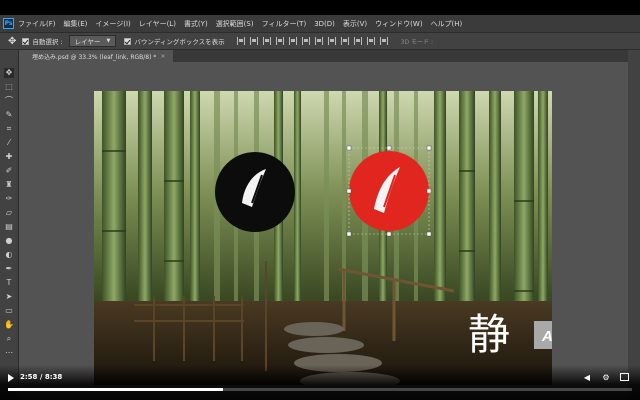 The width and height of the screenshot is (640, 400). I want to click on menu-window: ウィンドウ(W), so click(398, 24).